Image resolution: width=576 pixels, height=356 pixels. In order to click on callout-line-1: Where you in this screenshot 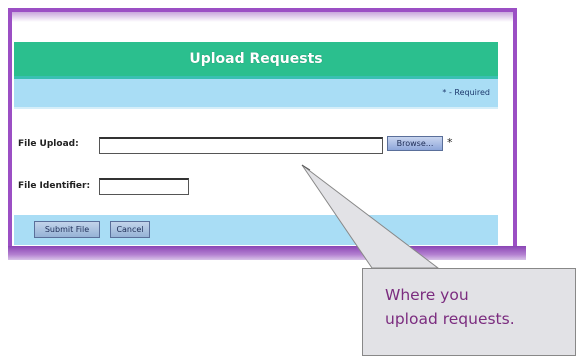, I will do `click(427, 295)`.